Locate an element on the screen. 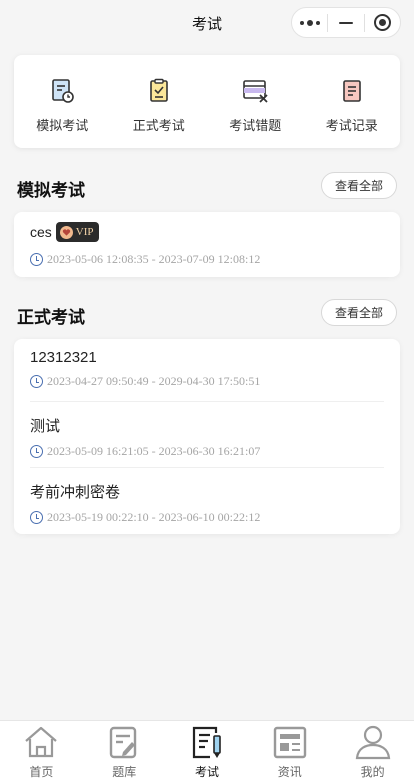  quick-item-exam-record: 考试记录 is located at coordinates (352, 101).